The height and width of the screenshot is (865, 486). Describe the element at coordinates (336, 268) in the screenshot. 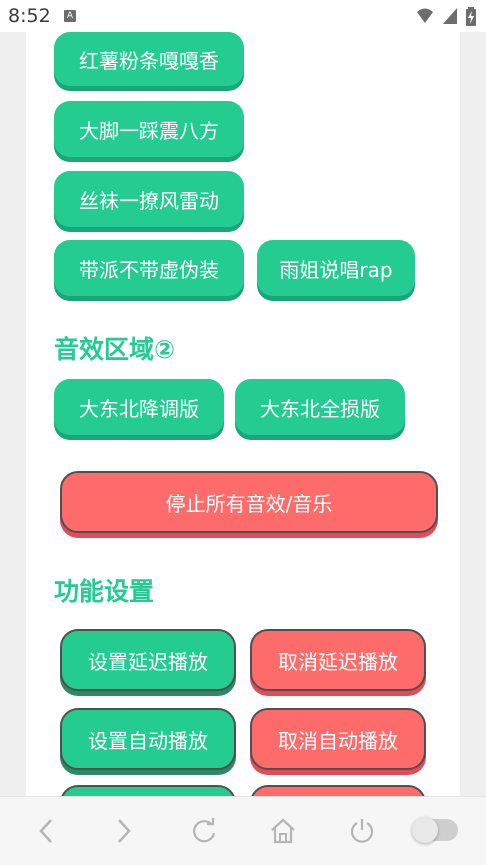

I see `sound-button-rap: 雨姐说唱rap` at that location.